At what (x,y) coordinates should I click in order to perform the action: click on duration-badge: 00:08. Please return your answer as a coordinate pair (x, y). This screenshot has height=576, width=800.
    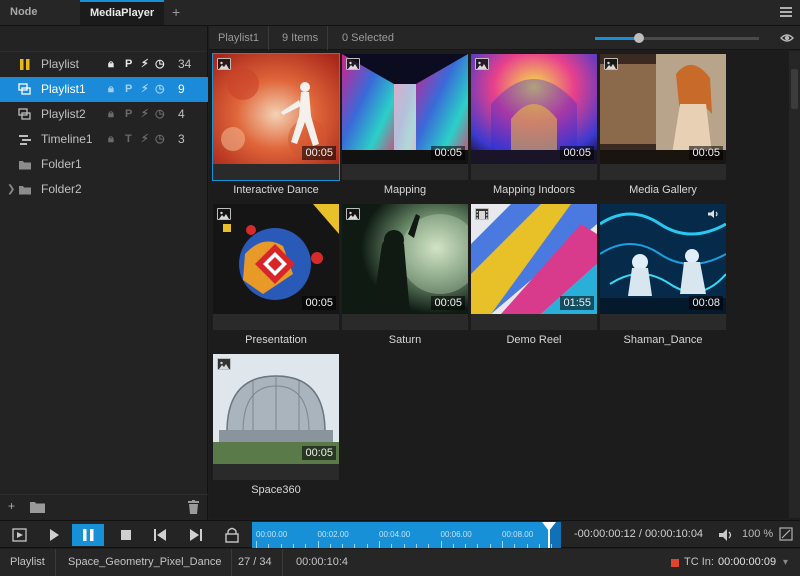
    Looking at the image, I should click on (706, 303).